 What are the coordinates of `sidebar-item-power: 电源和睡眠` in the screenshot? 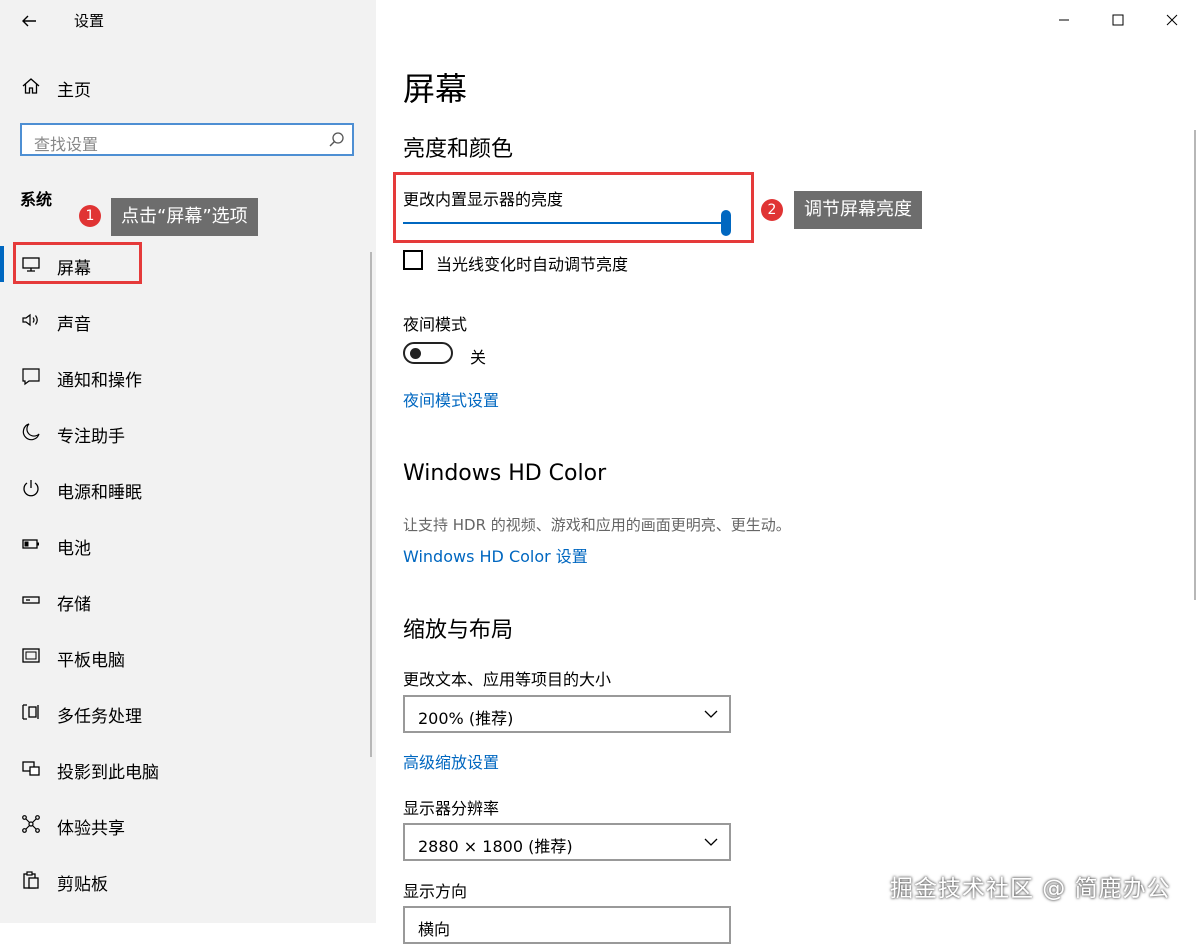 It's located at (188, 488).